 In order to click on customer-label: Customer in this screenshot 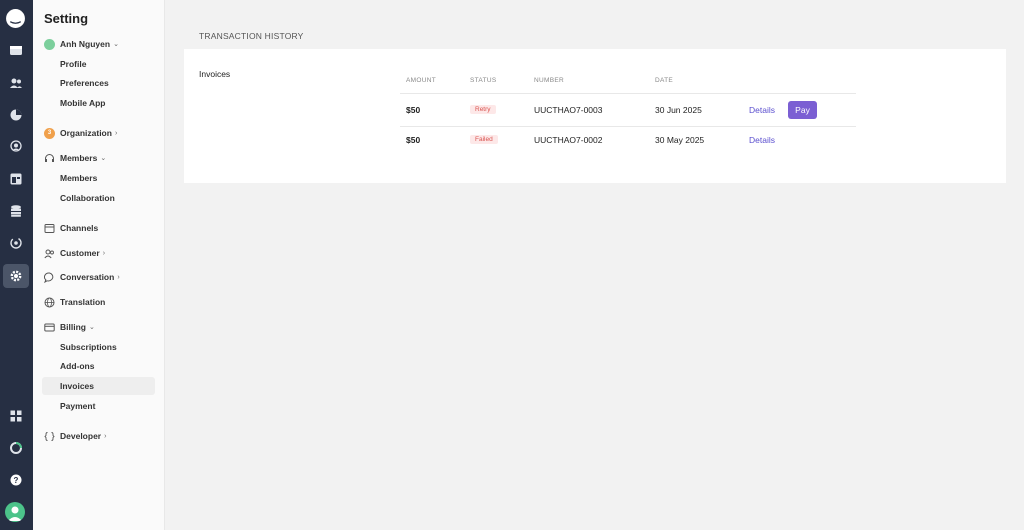, I will do `click(80, 253)`.